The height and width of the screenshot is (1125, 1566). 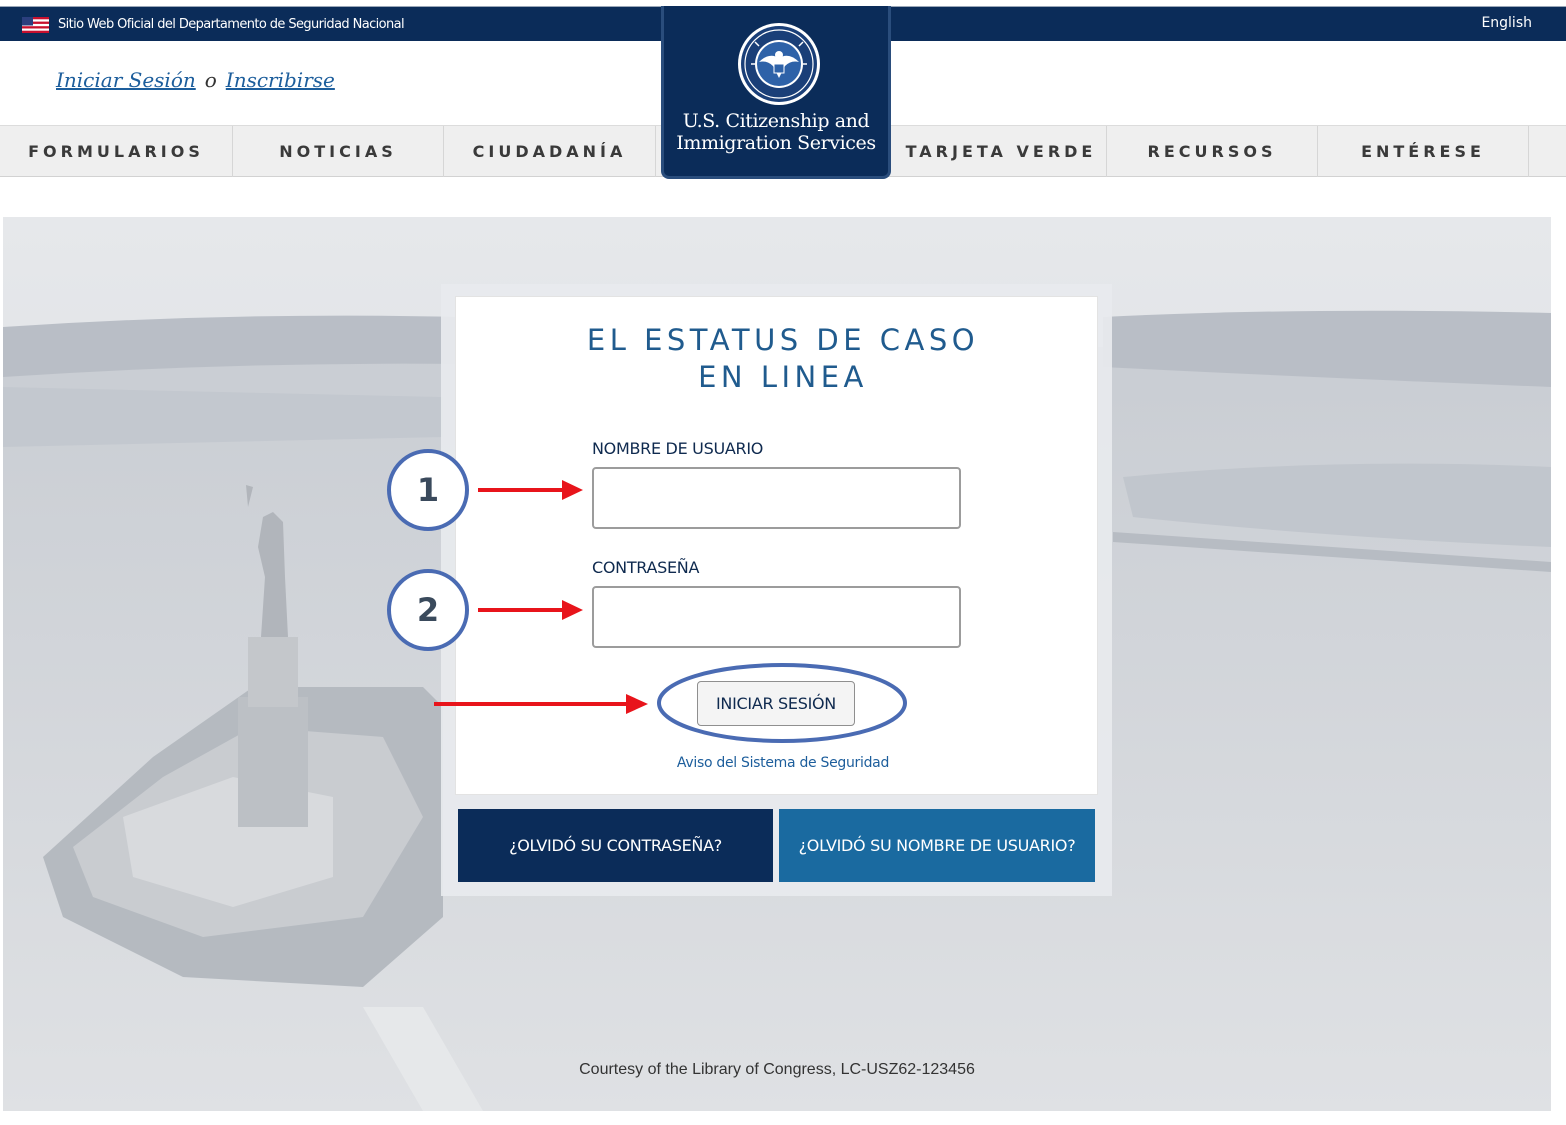 What do you see at coordinates (783, 763) in the screenshot?
I see `security-notice-link: Aviso del Sistema de Seguridad` at bounding box center [783, 763].